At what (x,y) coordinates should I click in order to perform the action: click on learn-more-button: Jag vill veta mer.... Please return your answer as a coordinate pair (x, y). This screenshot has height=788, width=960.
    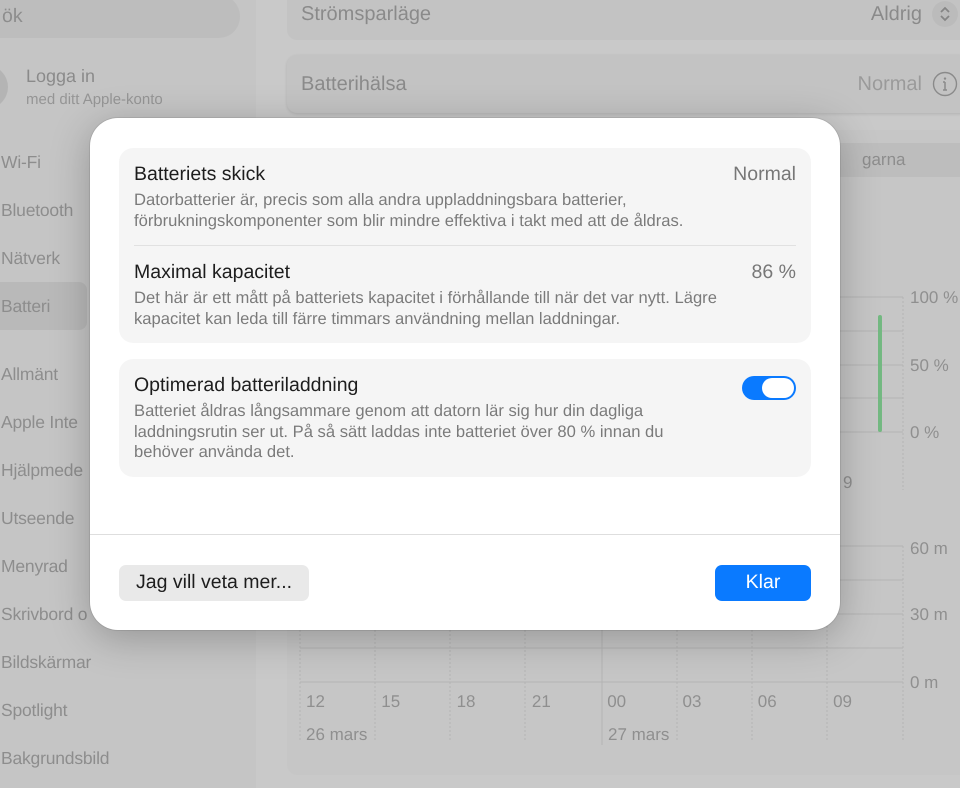
    Looking at the image, I should click on (214, 582).